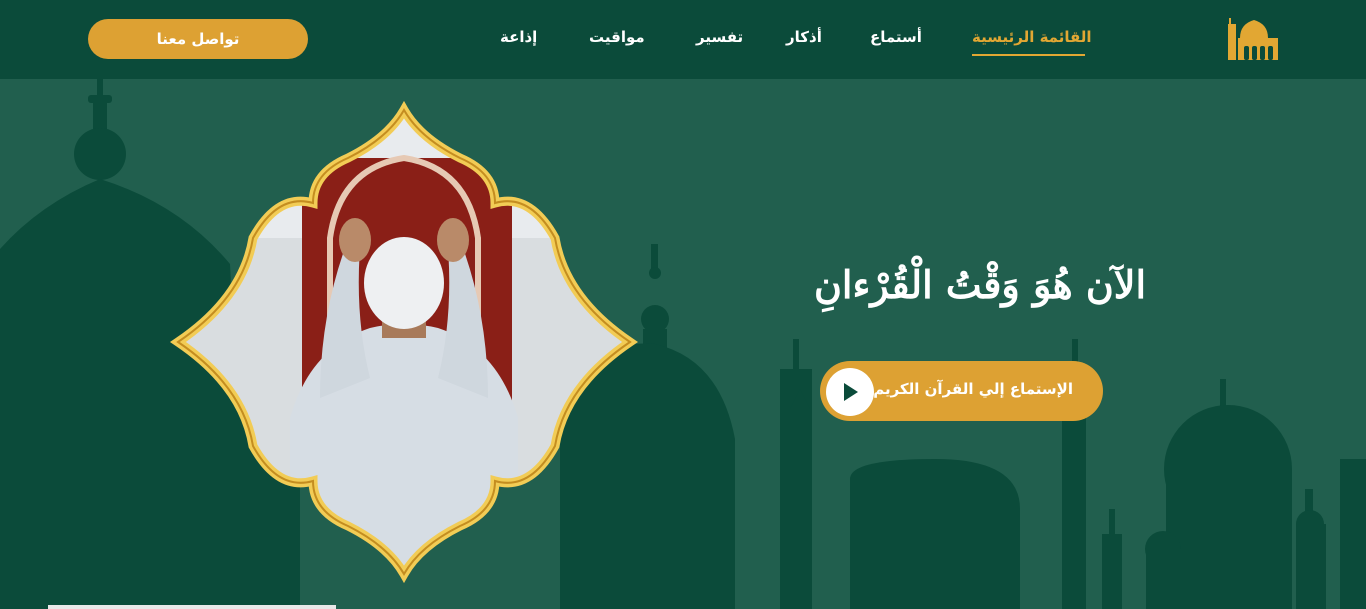 The height and width of the screenshot is (609, 1366). What do you see at coordinates (1028, 55) in the screenshot?
I see `active-nav-underline` at bounding box center [1028, 55].